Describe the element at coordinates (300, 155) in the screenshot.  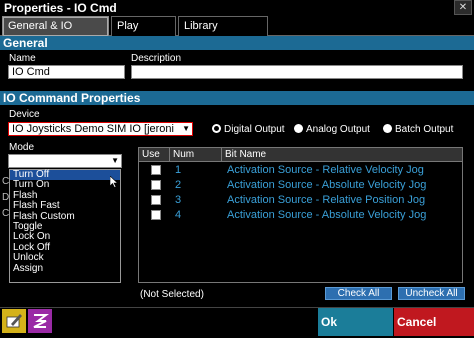
I see `table-header: Use Num Bit Name` at that location.